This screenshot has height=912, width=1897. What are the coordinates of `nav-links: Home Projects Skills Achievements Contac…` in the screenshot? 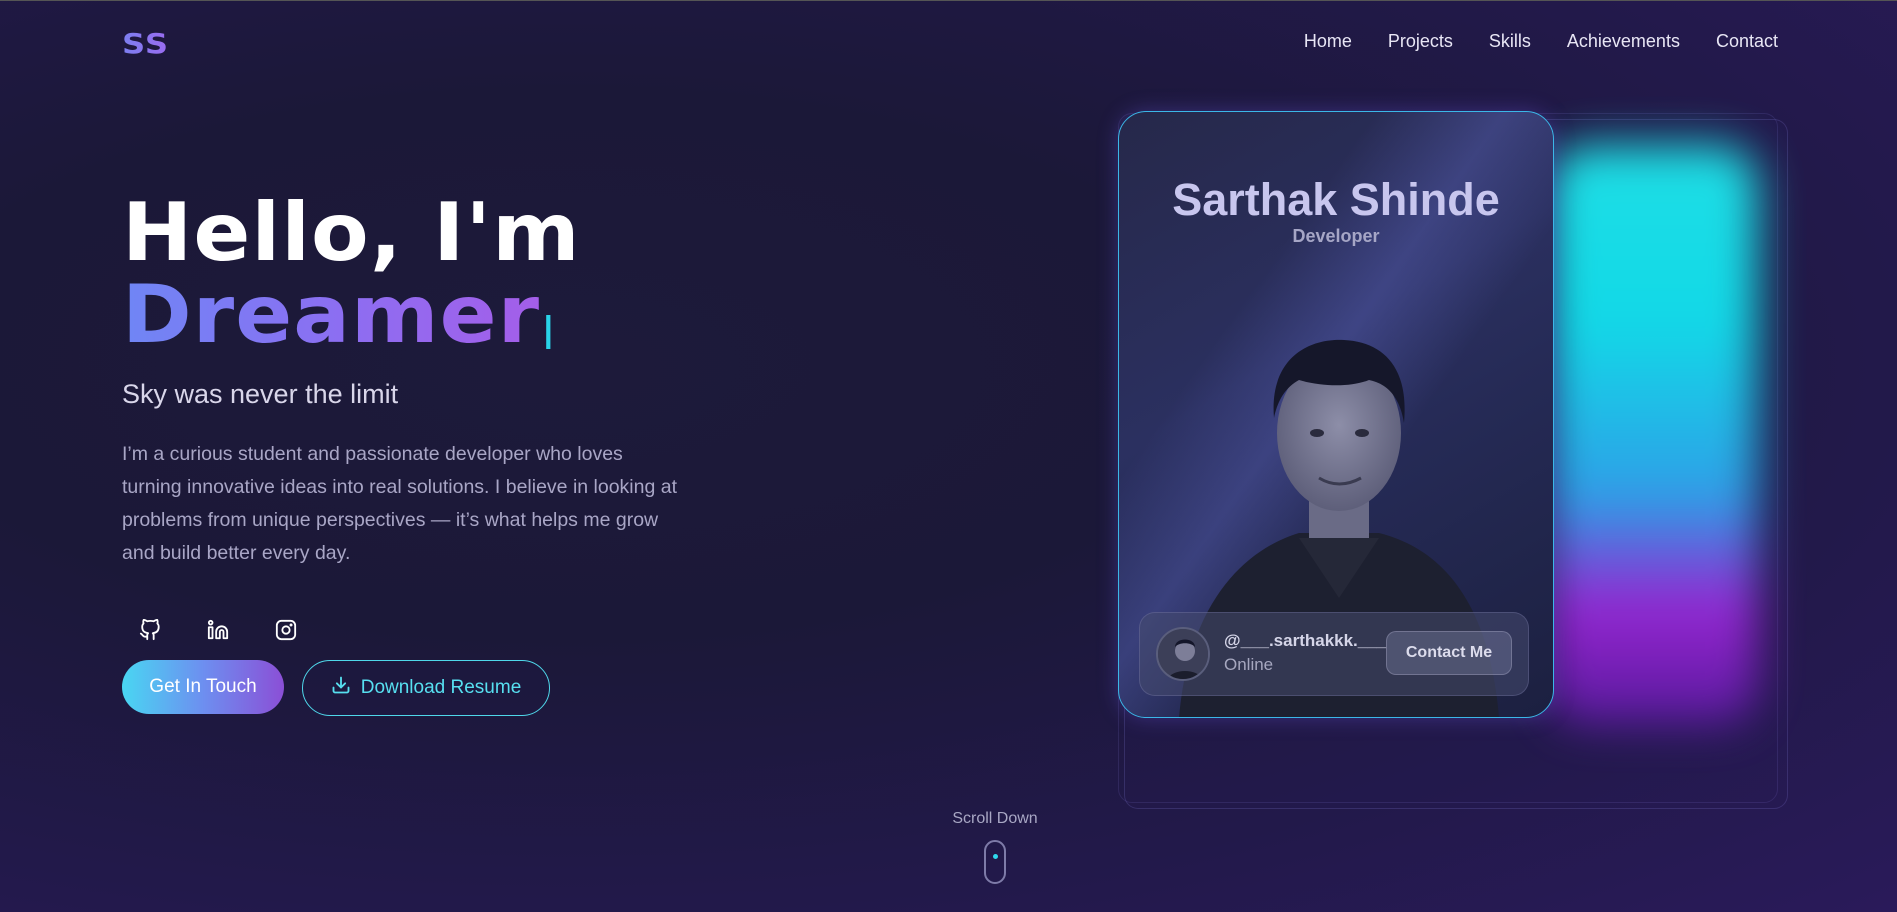 It's located at (1541, 41).